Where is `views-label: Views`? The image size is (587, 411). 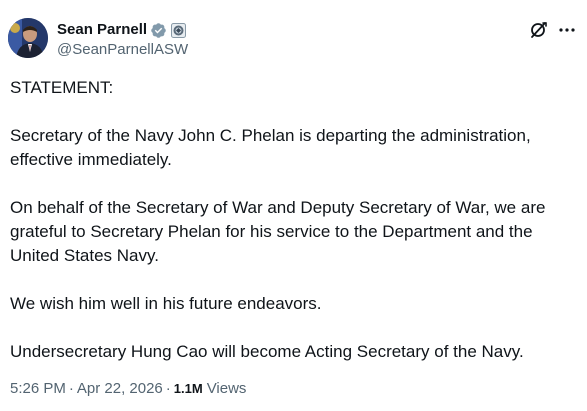 views-label: Views is located at coordinates (226, 388).